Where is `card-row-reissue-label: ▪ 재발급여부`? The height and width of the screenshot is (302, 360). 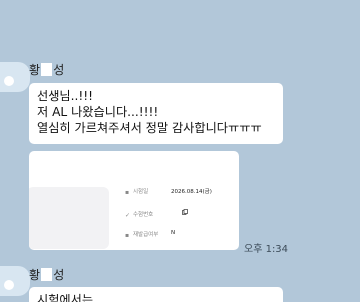 card-row-reissue-label: ▪ 재발급여부 is located at coordinates (142, 235).